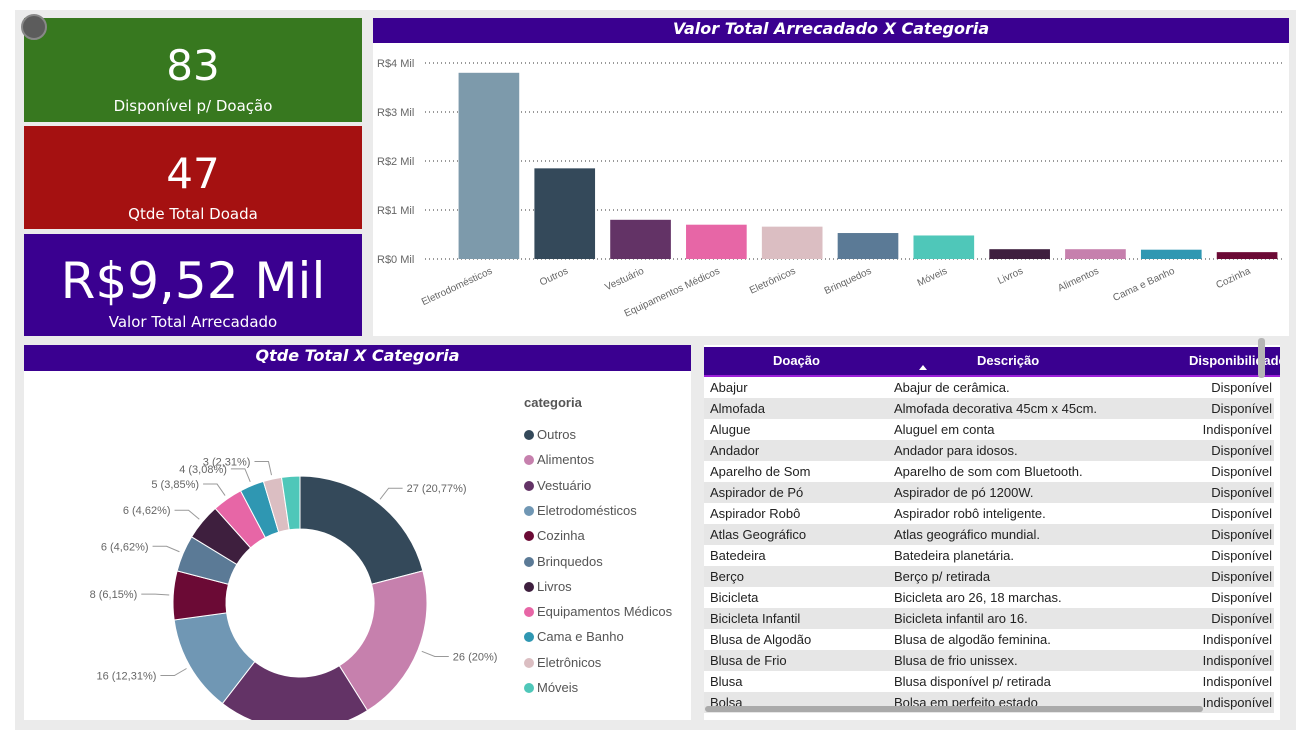 Image resolution: width=1311 pixels, height=736 pixels. What do you see at coordinates (193, 177) in the screenshot?
I see `kpi-card-donated: 47 Qtde Total Doada` at bounding box center [193, 177].